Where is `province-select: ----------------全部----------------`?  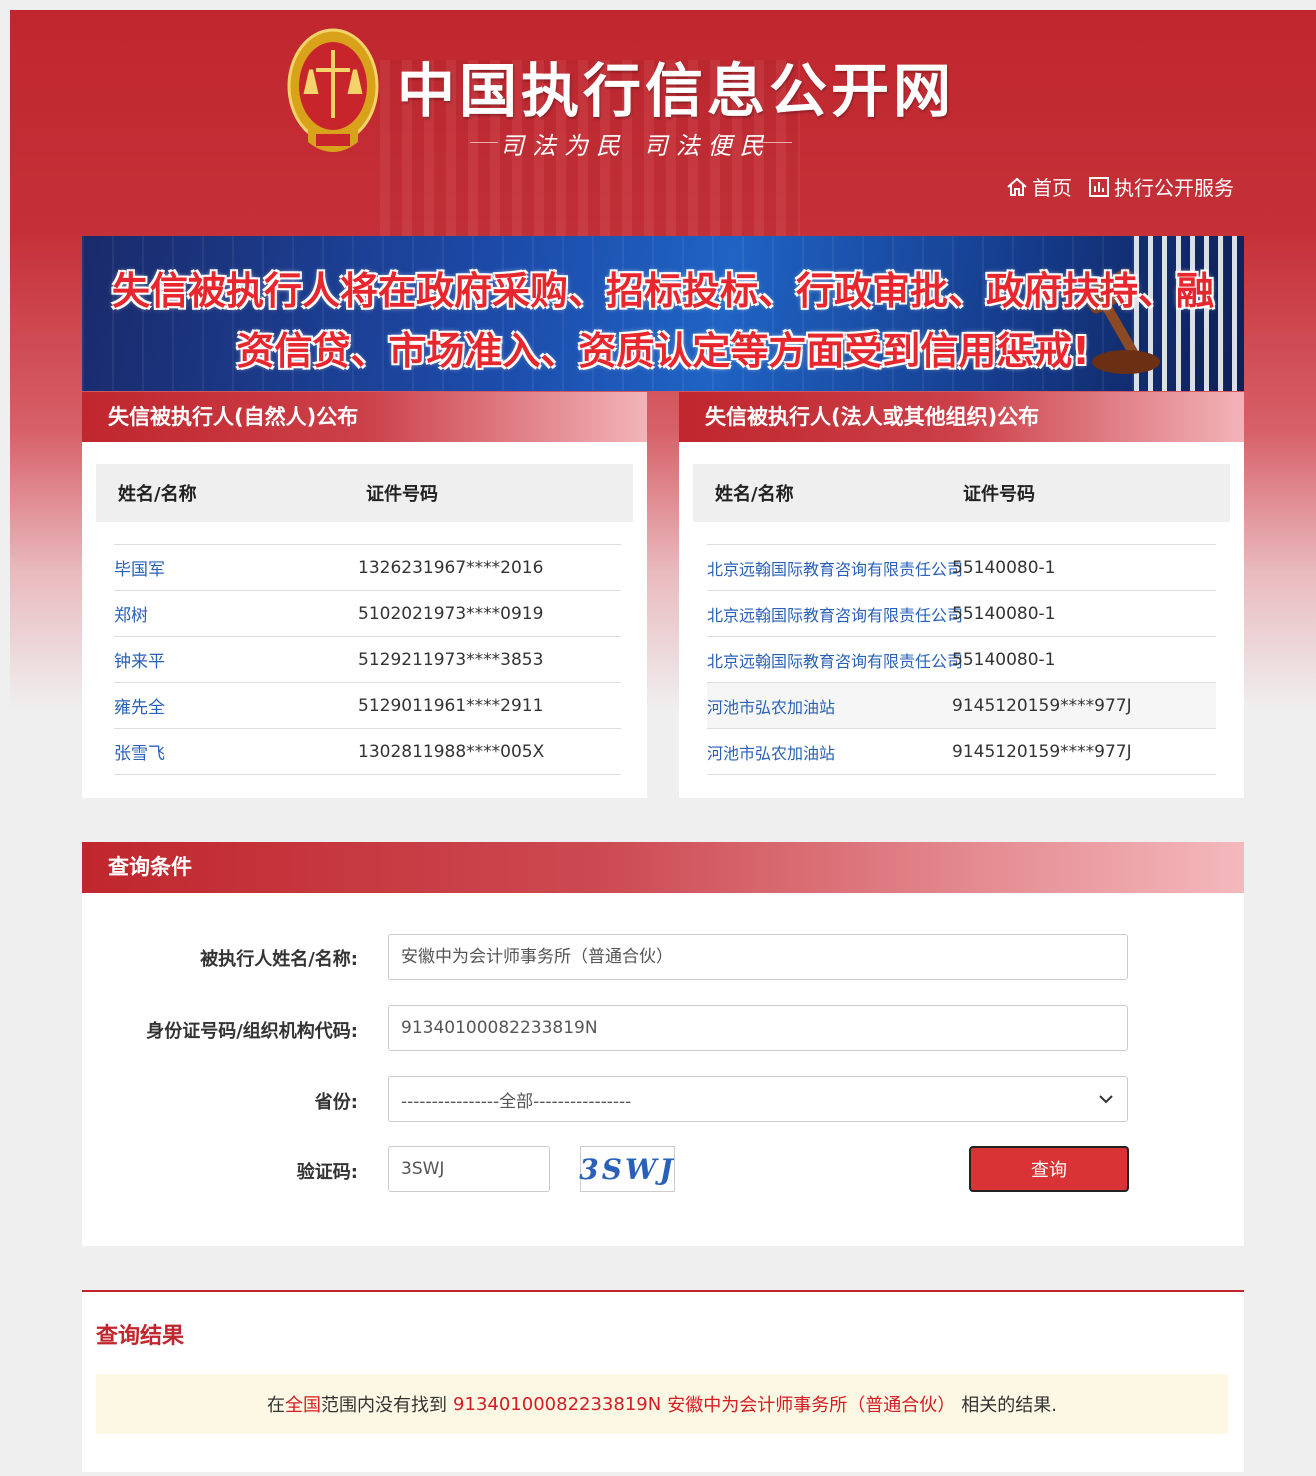
province-select: ----------------全部---------------- is located at coordinates (758, 1099).